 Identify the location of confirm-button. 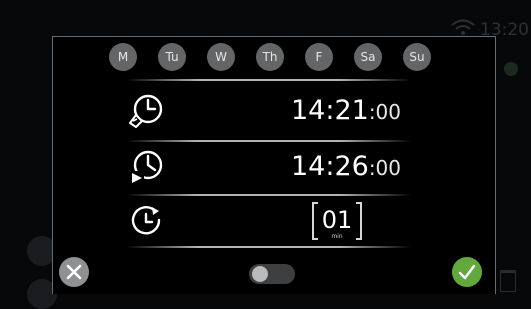
(467, 272).